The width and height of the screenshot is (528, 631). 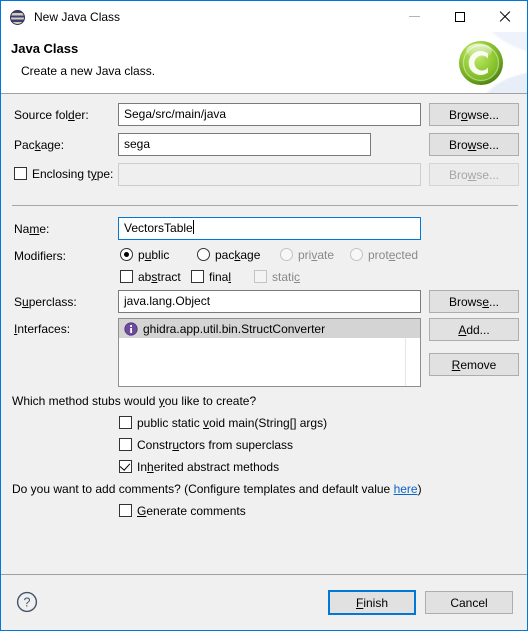 What do you see at coordinates (51, 115) in the screenshot?
I see `source-folder-label: Source folder:` at bounding box center [51, 115].